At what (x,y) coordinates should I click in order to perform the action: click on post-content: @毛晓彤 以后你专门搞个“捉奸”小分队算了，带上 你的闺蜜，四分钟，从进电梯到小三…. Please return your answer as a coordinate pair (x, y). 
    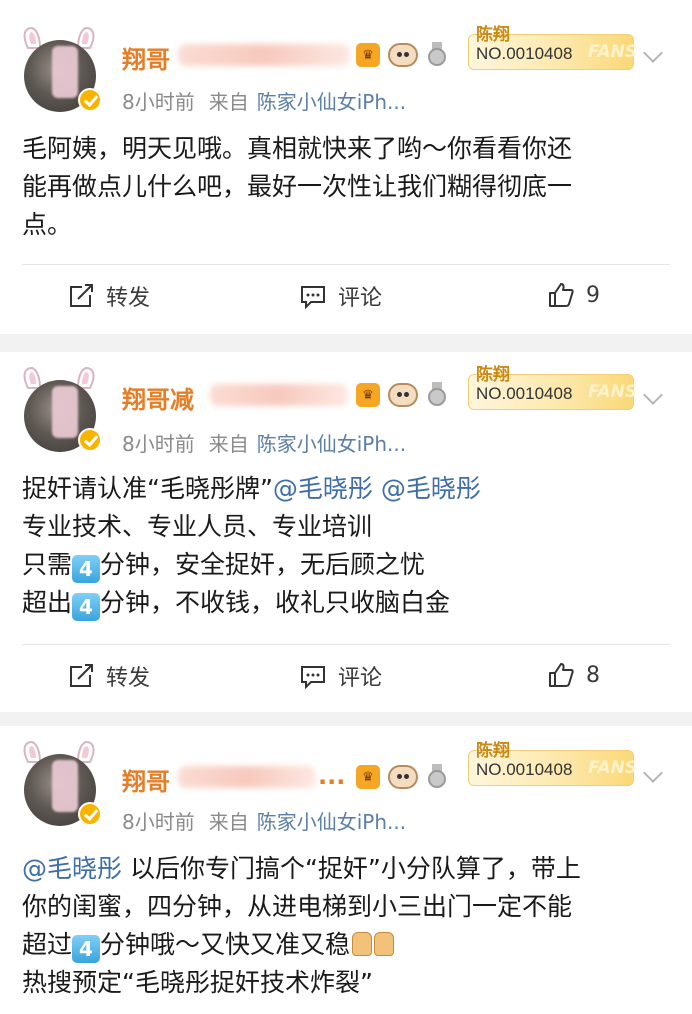
    Looking at the image, I should click on (347, 926).